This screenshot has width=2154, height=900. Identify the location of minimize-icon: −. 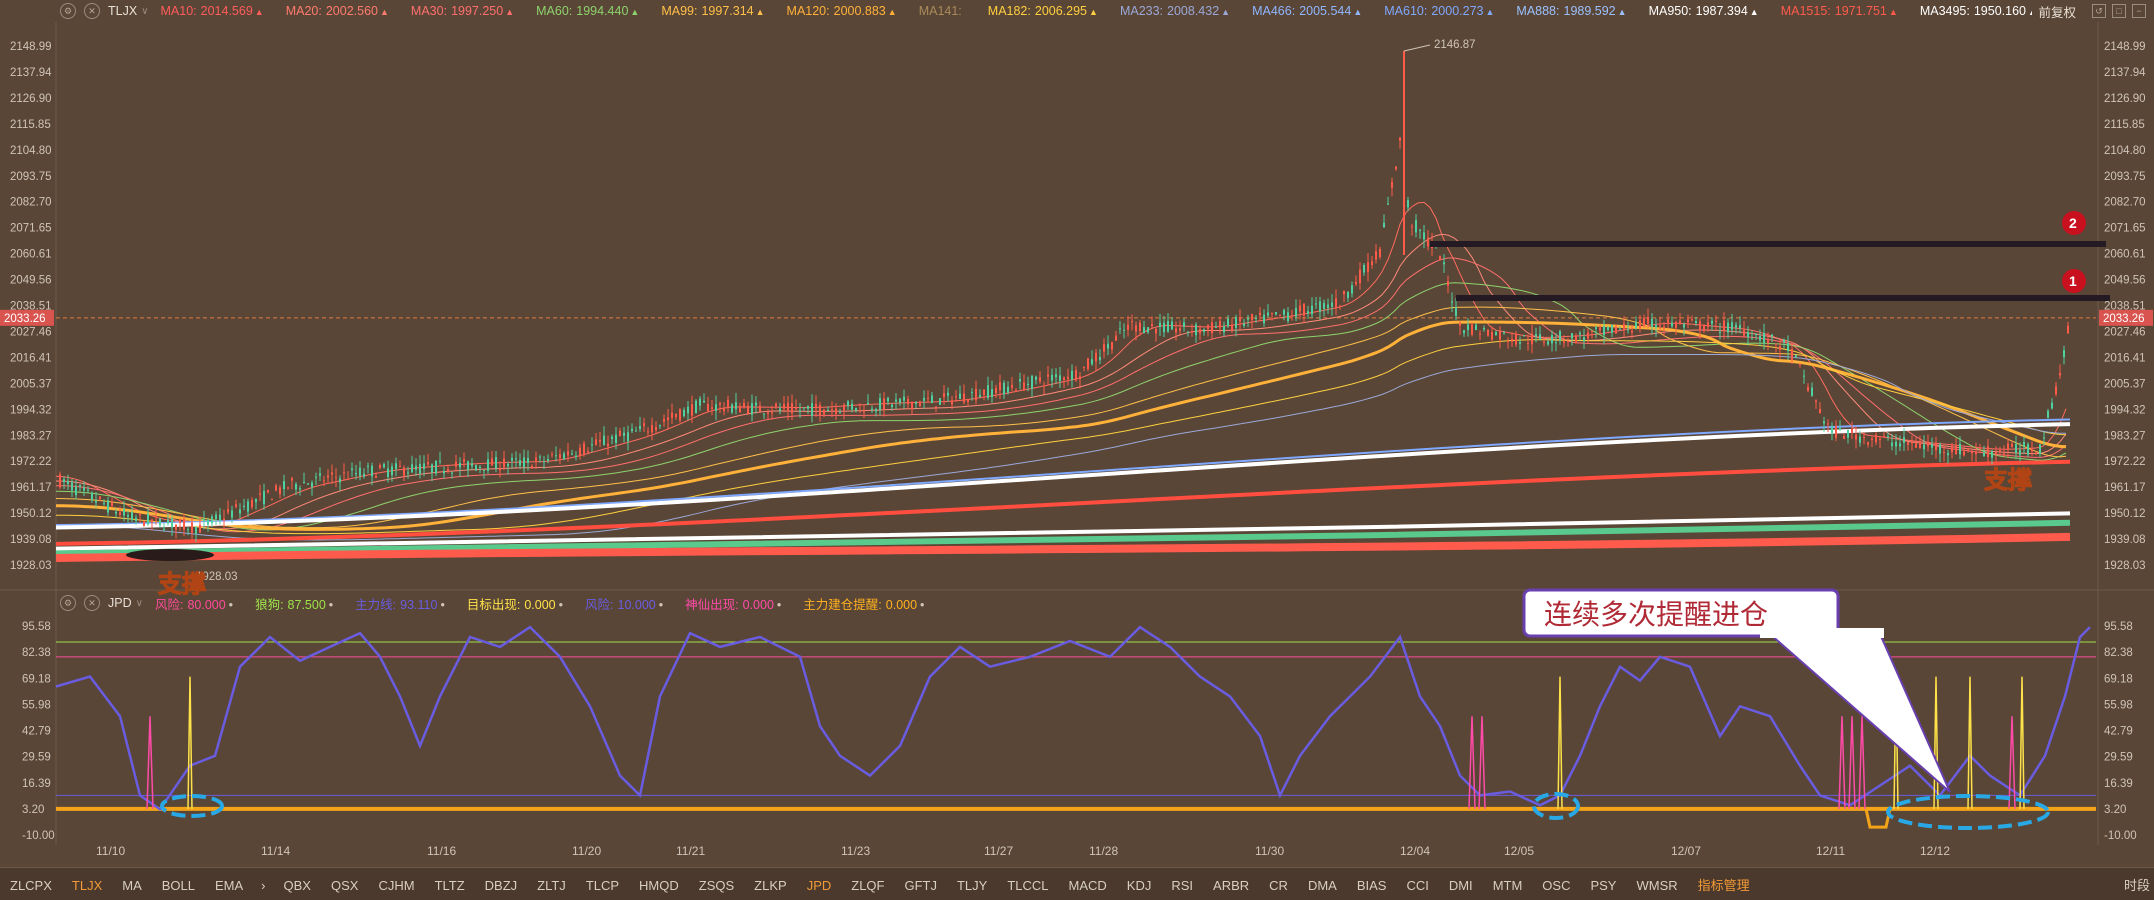
(2139, 11).